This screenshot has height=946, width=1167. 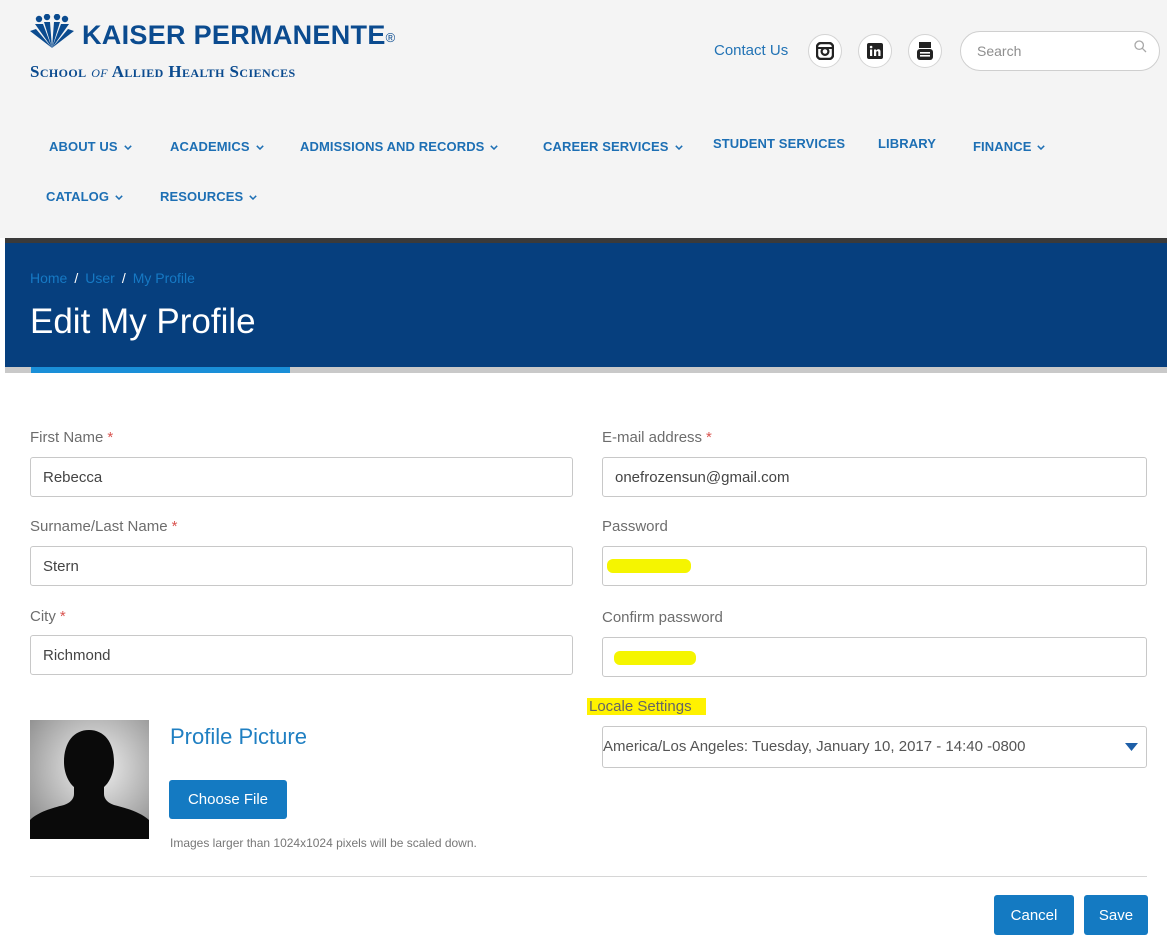 I want to click on linkedin-link, so click(x=875, y=51).